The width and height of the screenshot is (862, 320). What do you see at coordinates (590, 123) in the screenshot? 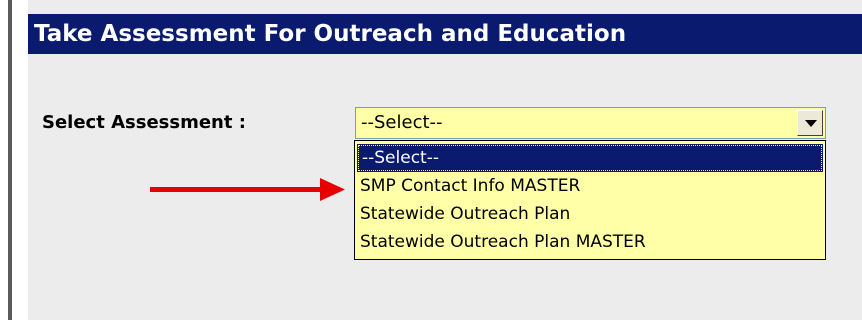
I see `select-assessment-dropdown: --Select--` at bounding box center [590, 123].